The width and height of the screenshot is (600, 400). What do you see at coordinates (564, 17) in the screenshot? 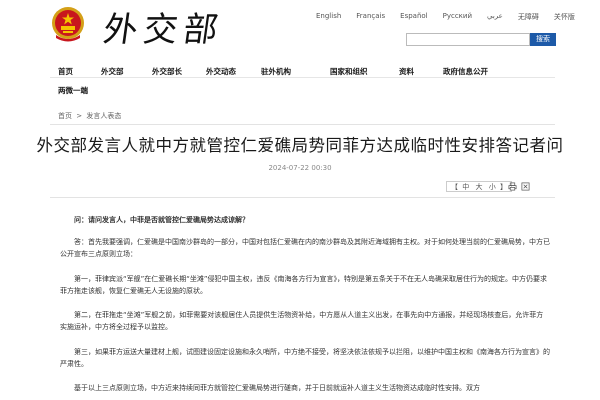
I see `elderly-care-link: 关怀版` at bounding box center [564, 17].